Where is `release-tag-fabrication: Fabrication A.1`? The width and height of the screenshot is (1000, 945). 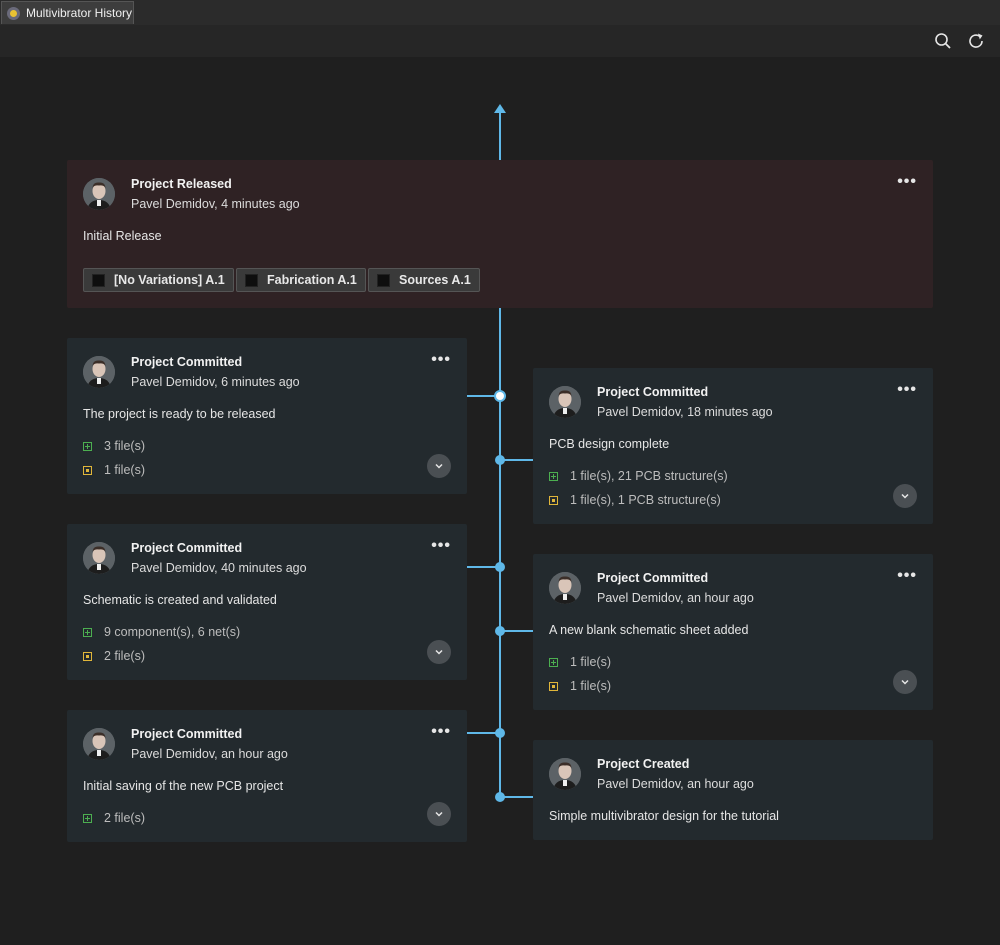 release-tag-fabrication: Fabrication A.1 is located at coordinates (301, 280).